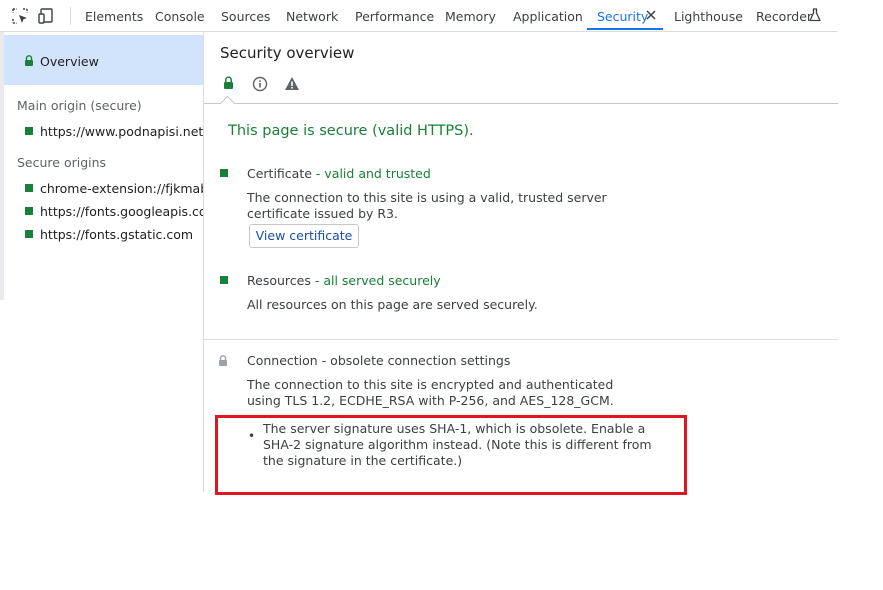  I want to click on sidebar-item-label: Overview, so click(69, 61).